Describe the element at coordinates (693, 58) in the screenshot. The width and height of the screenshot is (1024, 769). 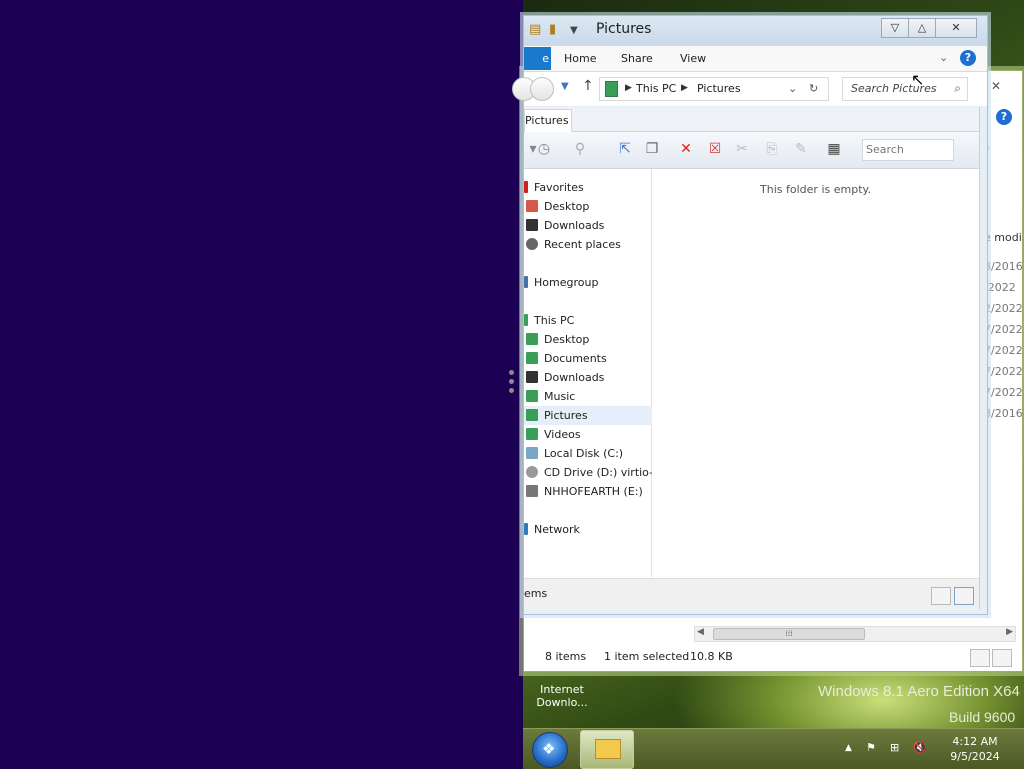
I see `tab-view: View` at that location.